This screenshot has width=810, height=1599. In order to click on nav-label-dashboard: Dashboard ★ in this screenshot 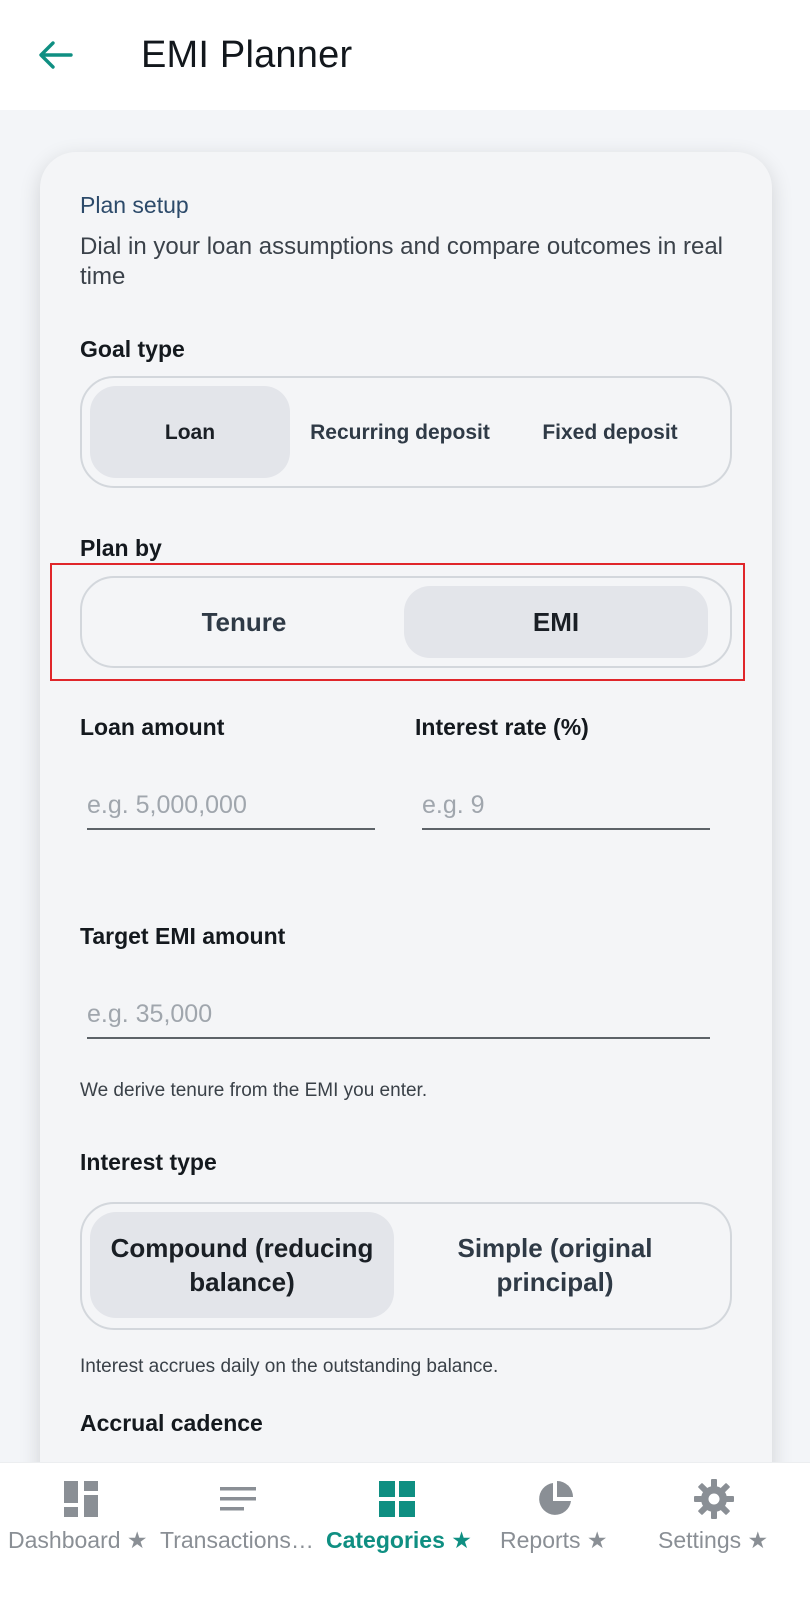, I will do `click(78, 1540)`.